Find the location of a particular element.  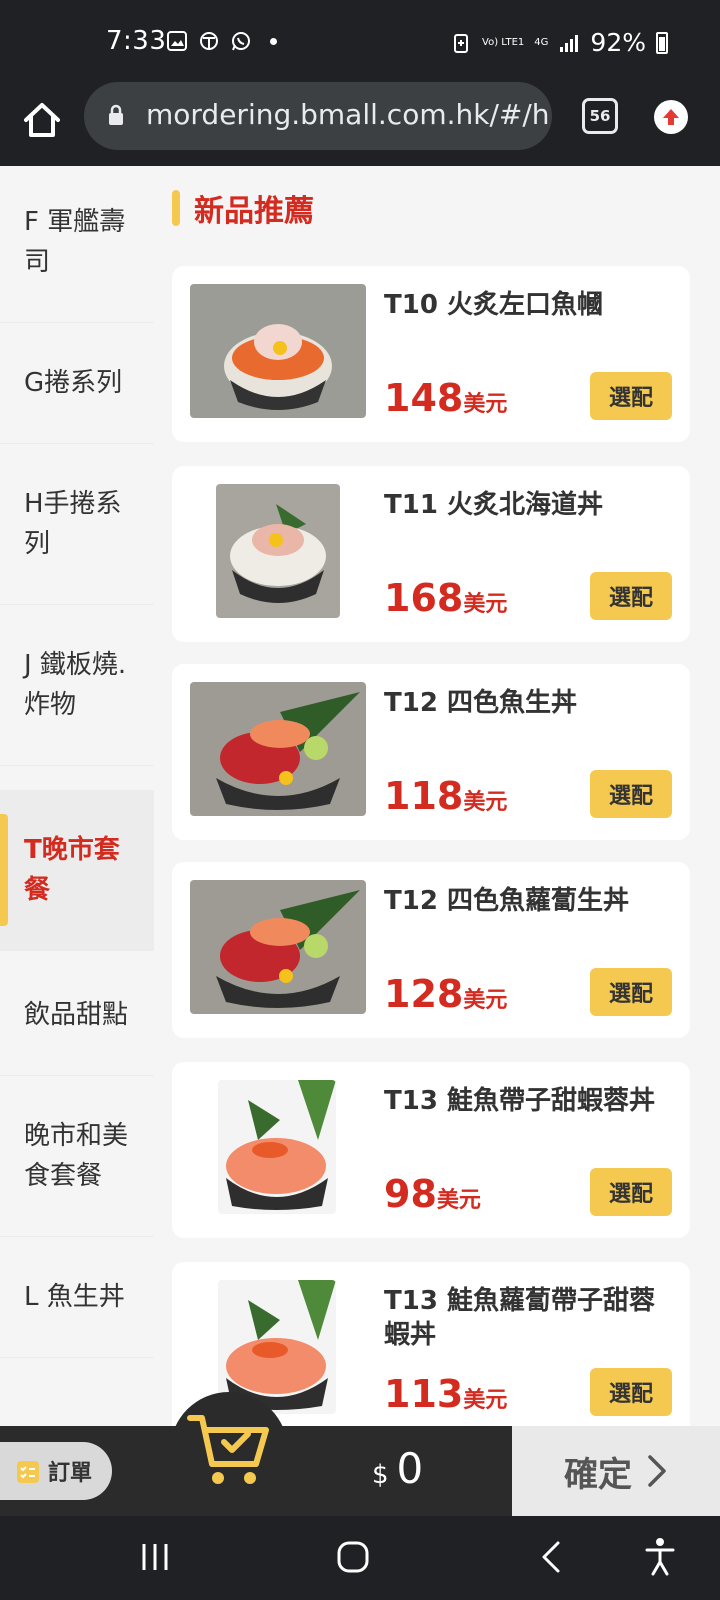

more-notifications-dot is located at coordinates (273, 41).